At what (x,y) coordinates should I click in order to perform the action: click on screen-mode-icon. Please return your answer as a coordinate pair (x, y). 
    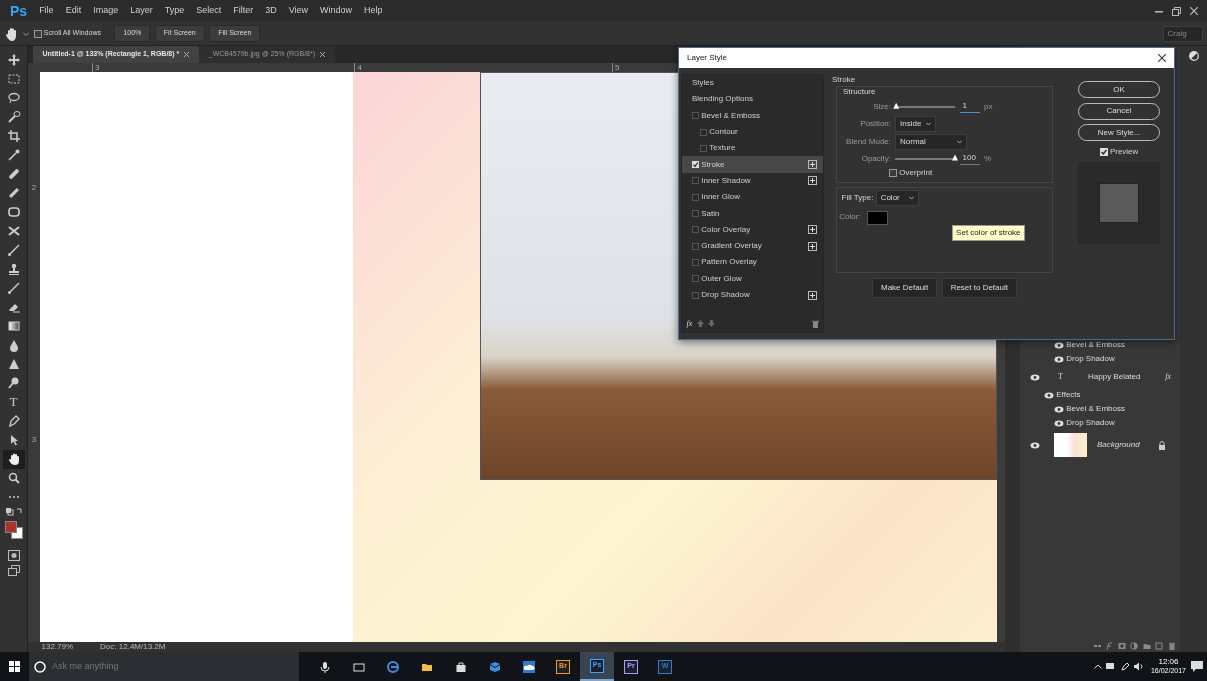
    Looking at the image, I should click on (13, 571).